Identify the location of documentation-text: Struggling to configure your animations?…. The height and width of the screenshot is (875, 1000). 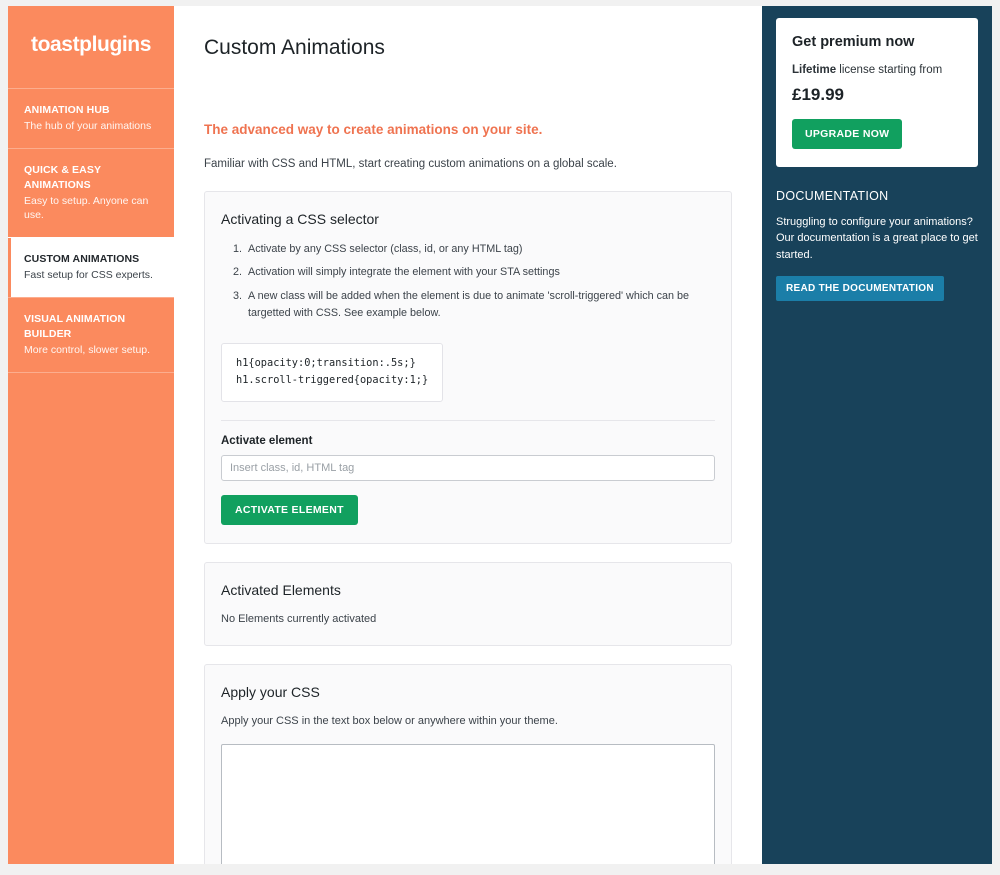
(877, 238).